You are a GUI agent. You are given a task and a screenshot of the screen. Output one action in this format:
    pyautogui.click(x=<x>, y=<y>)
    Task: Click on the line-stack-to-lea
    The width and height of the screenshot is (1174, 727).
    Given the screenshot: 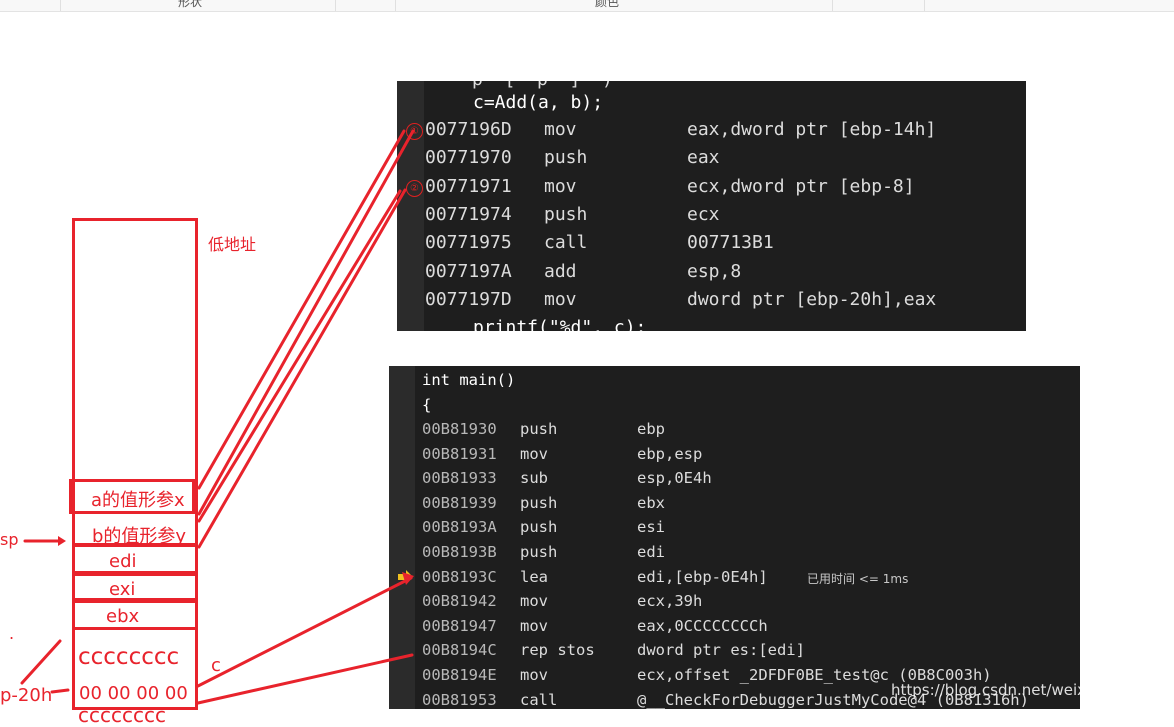 What is the action you would take?
    pyautogui.click(x=304, y=632)
    